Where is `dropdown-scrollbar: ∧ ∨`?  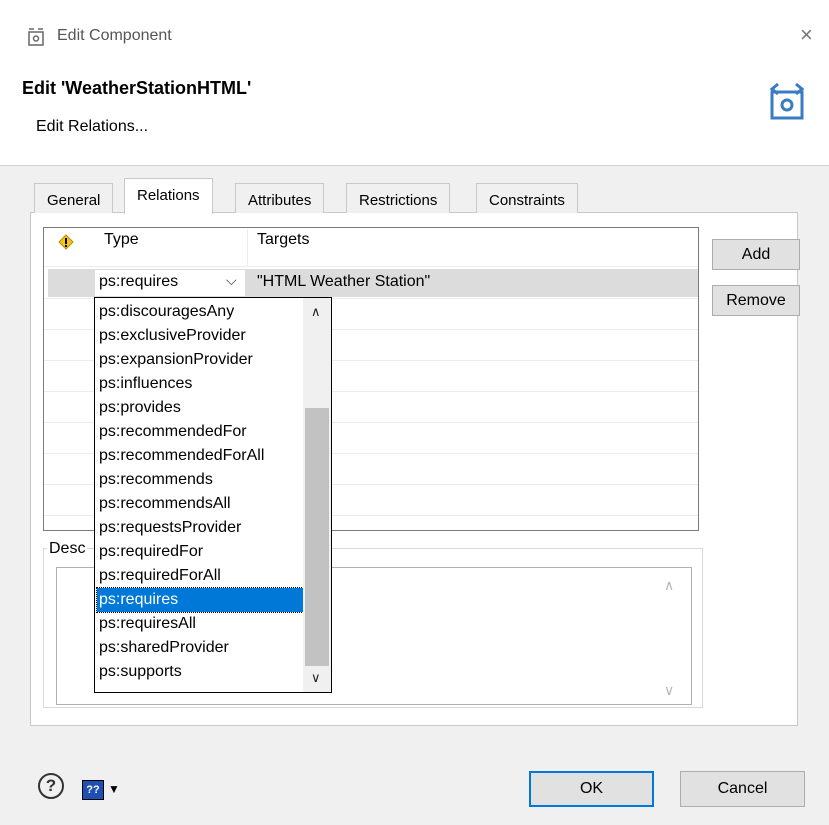
dropdown-scrollbar: ∧ ∨ is located at coordinates (317, 495).